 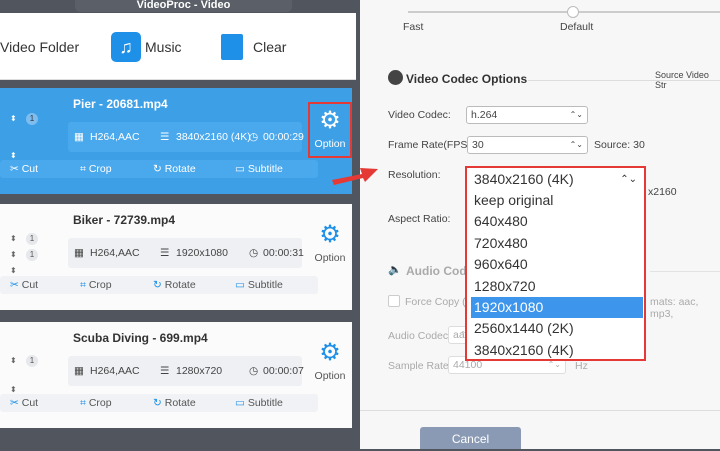 What do you see at coordinates (283, 371) in the screenshot?
I see `duration-value: 00:00:07` at bounding box center [283, 371].